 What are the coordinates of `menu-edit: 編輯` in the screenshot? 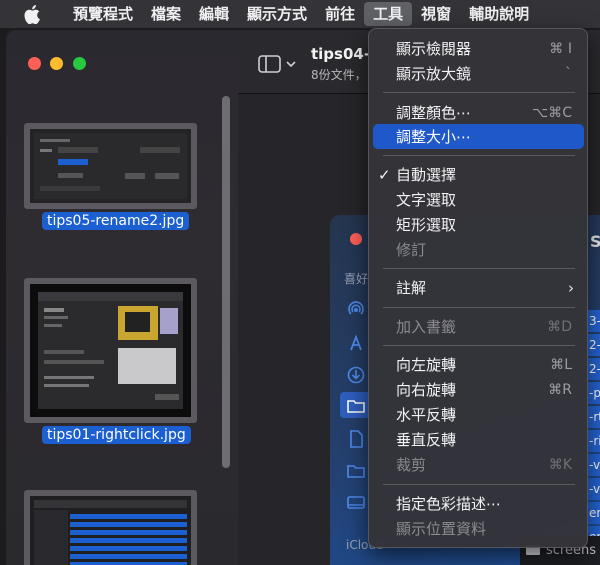 It's located at (214, 14).